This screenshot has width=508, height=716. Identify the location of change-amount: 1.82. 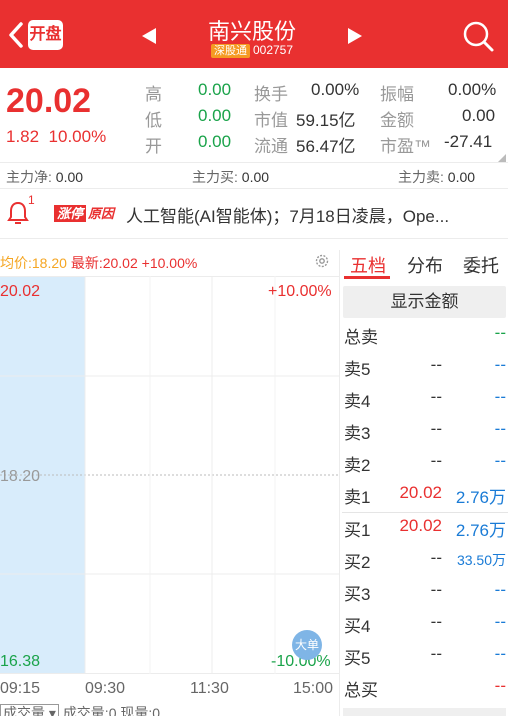
(23, 136).